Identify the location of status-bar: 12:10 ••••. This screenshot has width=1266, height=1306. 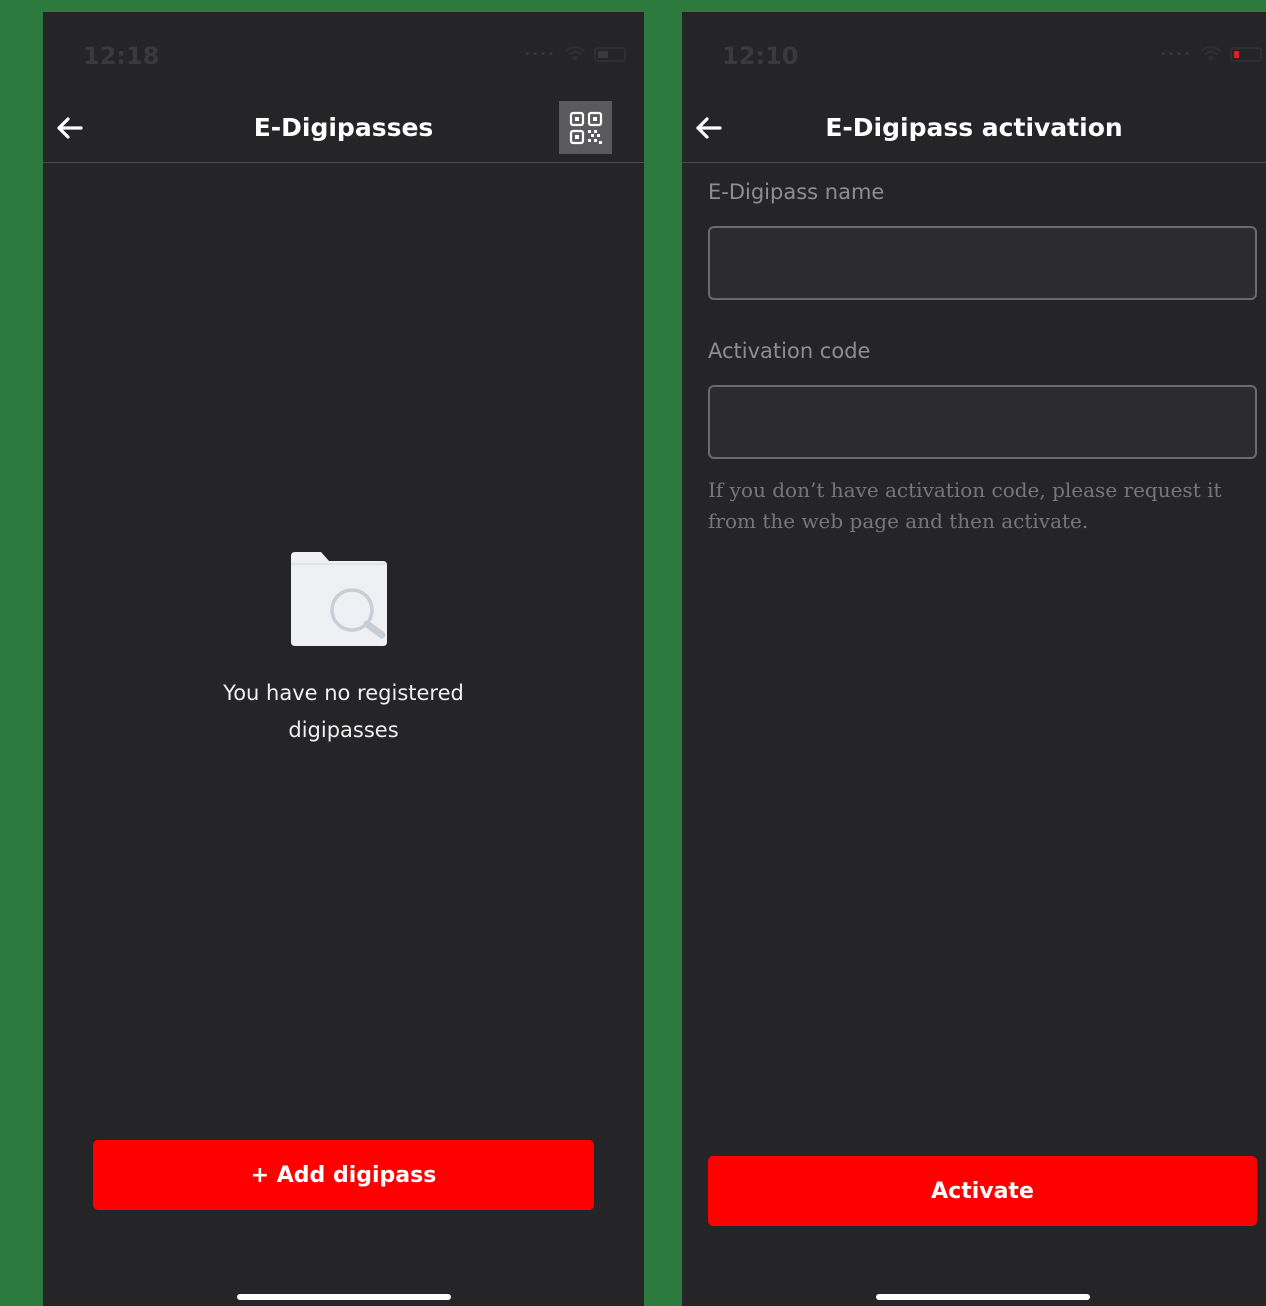
(974, 52).